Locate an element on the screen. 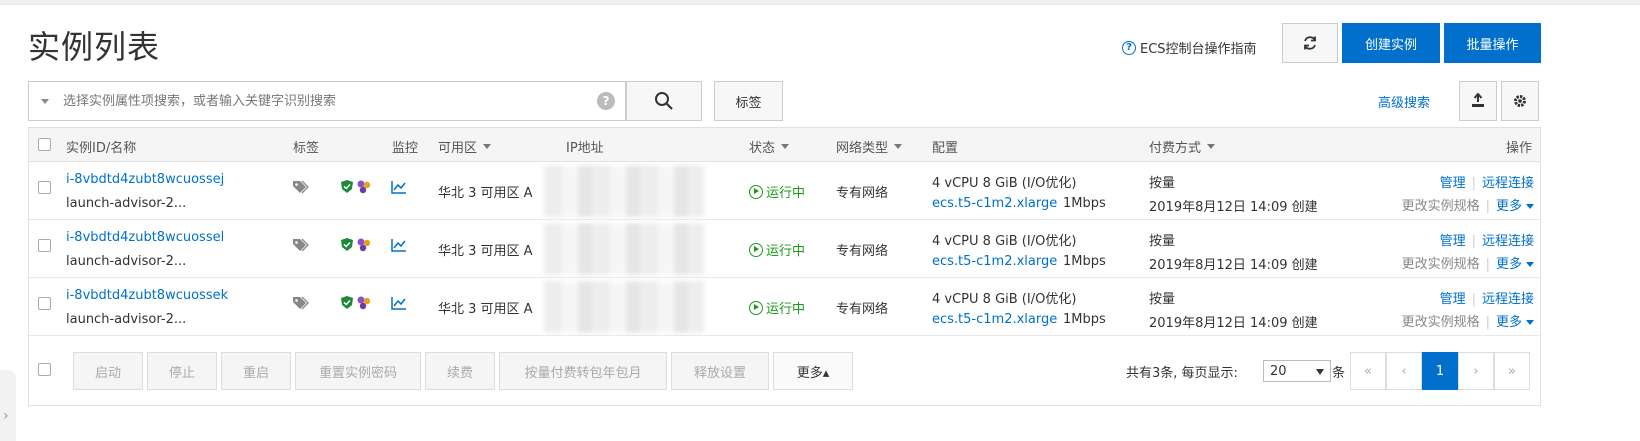 The width and height of the screenshot is (1640, 441). refresh-button is located at coordinates (1310, 43).